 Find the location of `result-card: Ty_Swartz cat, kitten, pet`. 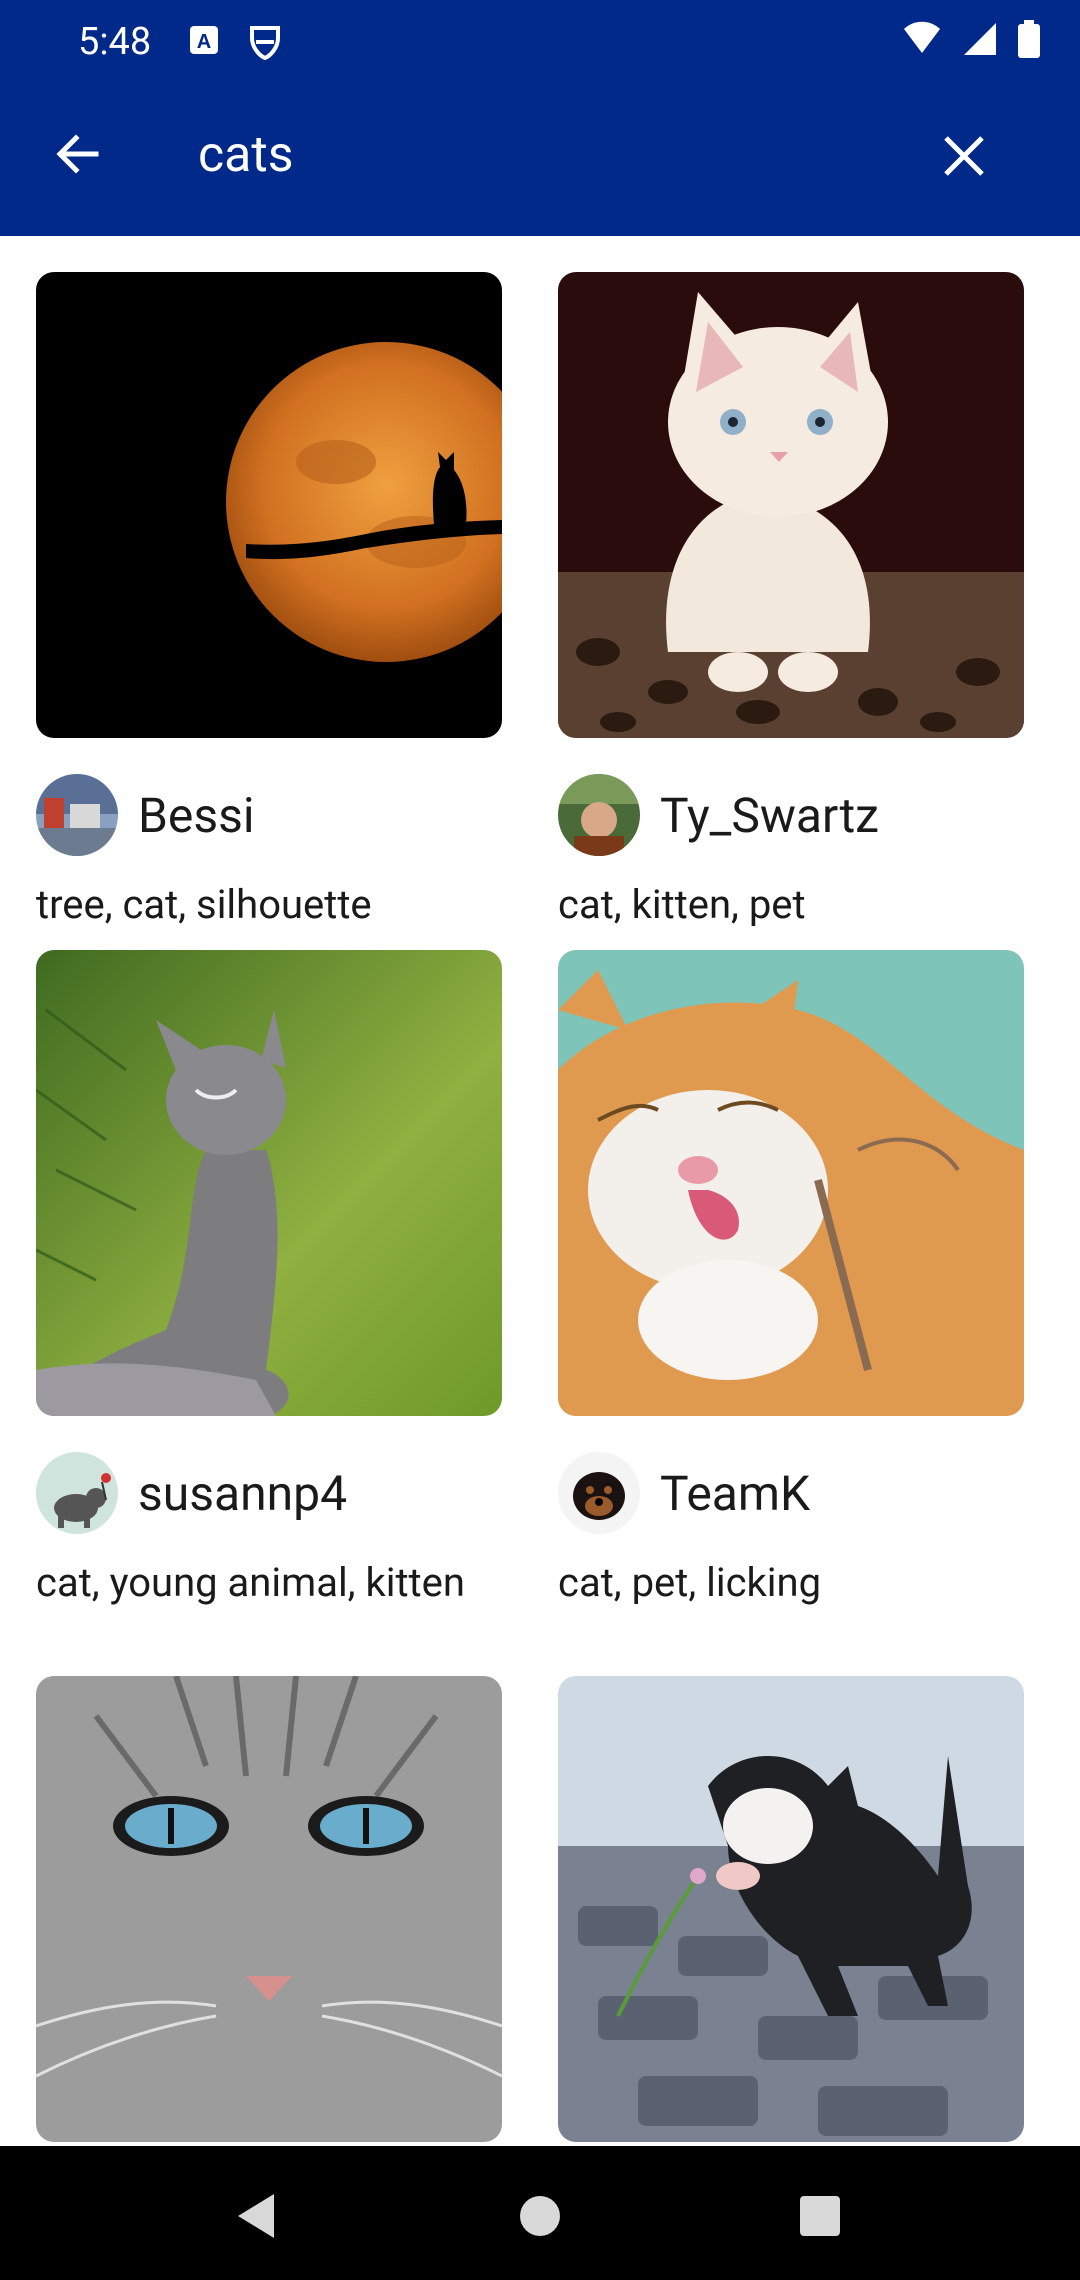

result-card: Ty_Swartz cat, kitten, pet is located at coordinates (791, 601).